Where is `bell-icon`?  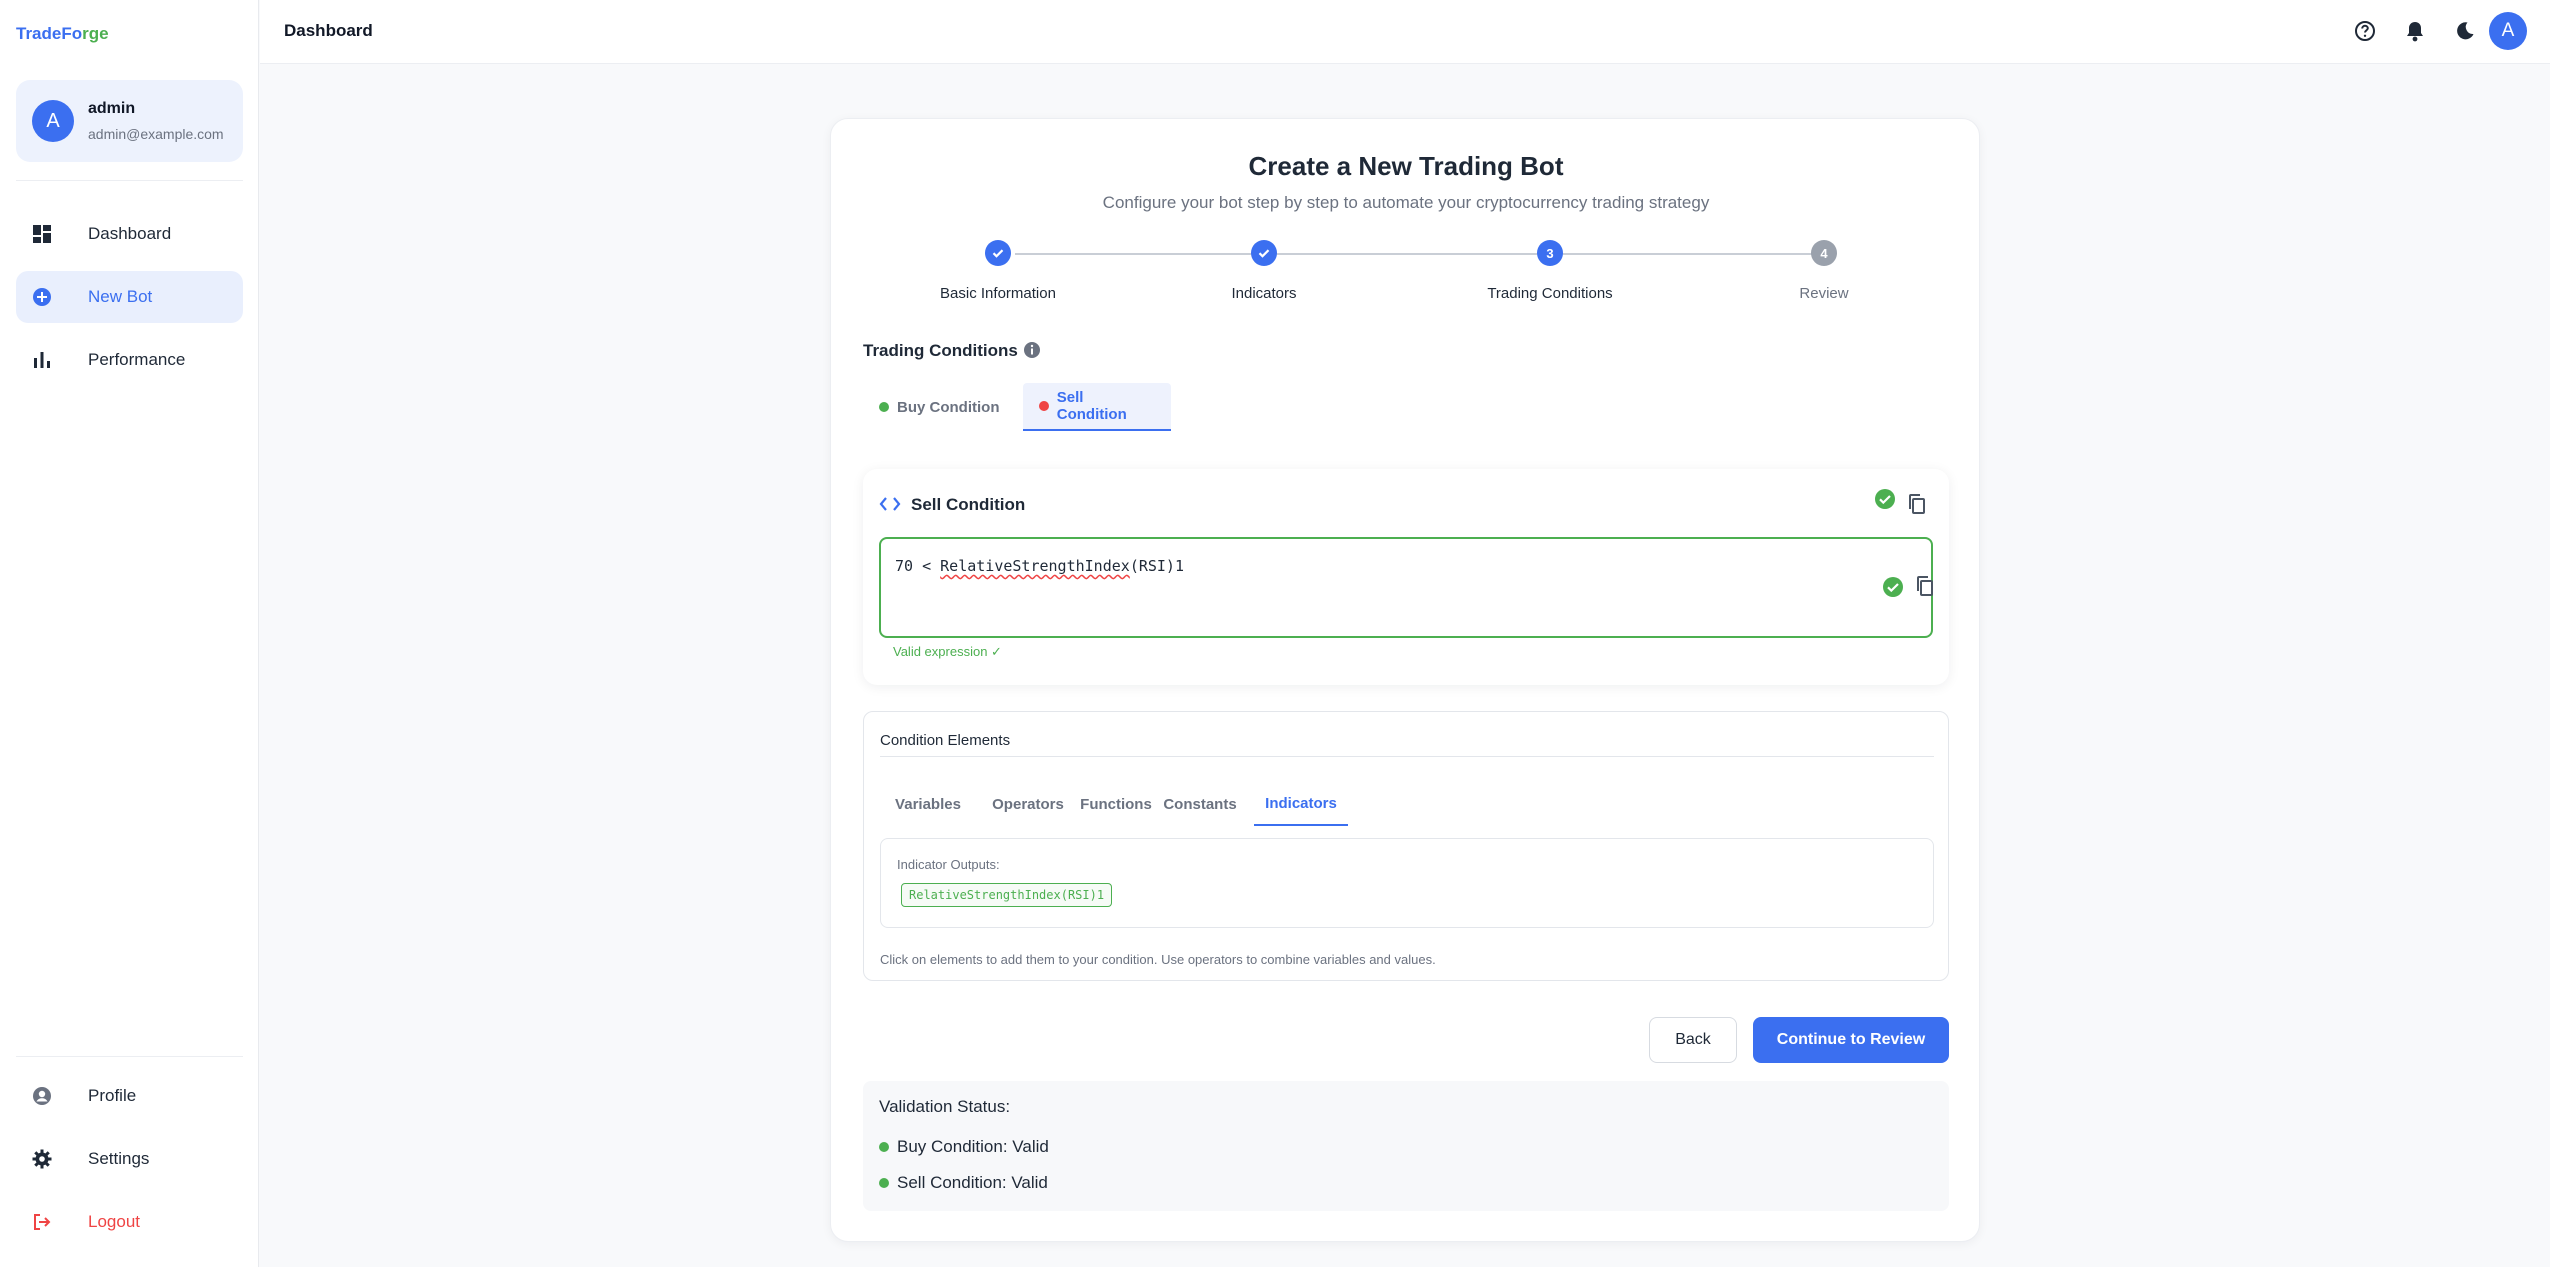 bell-icon is located at coordinates (2415, 31).